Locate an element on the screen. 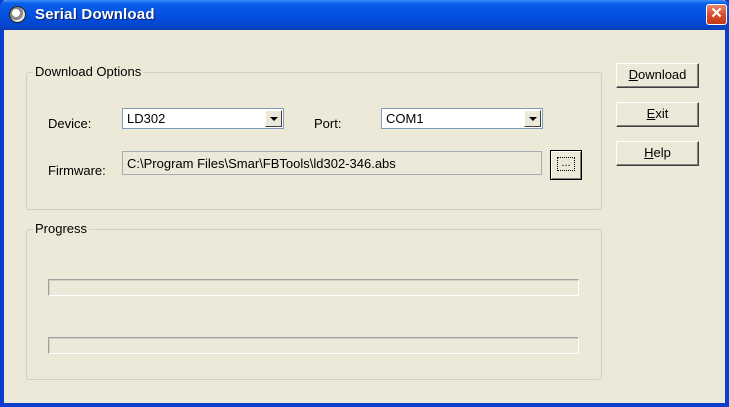 The height and width of the screenshot is (407, 729). progress-title: Progress is located at coordinates (61, 228).